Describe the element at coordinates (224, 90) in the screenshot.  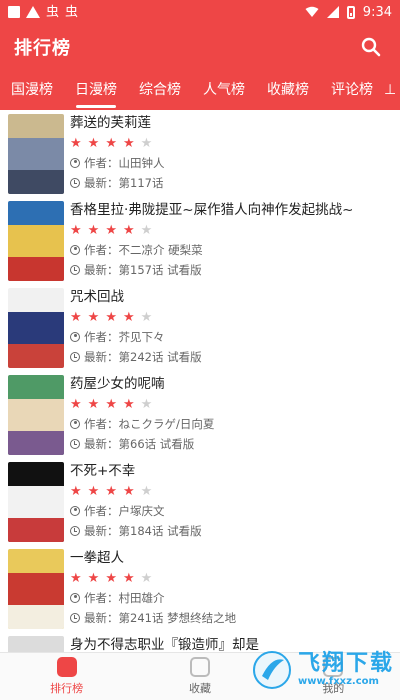
I see `tab-renqi: 人气榜` at that location.